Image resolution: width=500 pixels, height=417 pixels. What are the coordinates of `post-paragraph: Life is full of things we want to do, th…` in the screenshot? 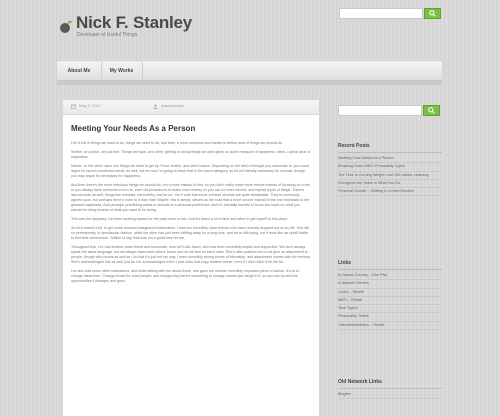 It's located at (177, 143).